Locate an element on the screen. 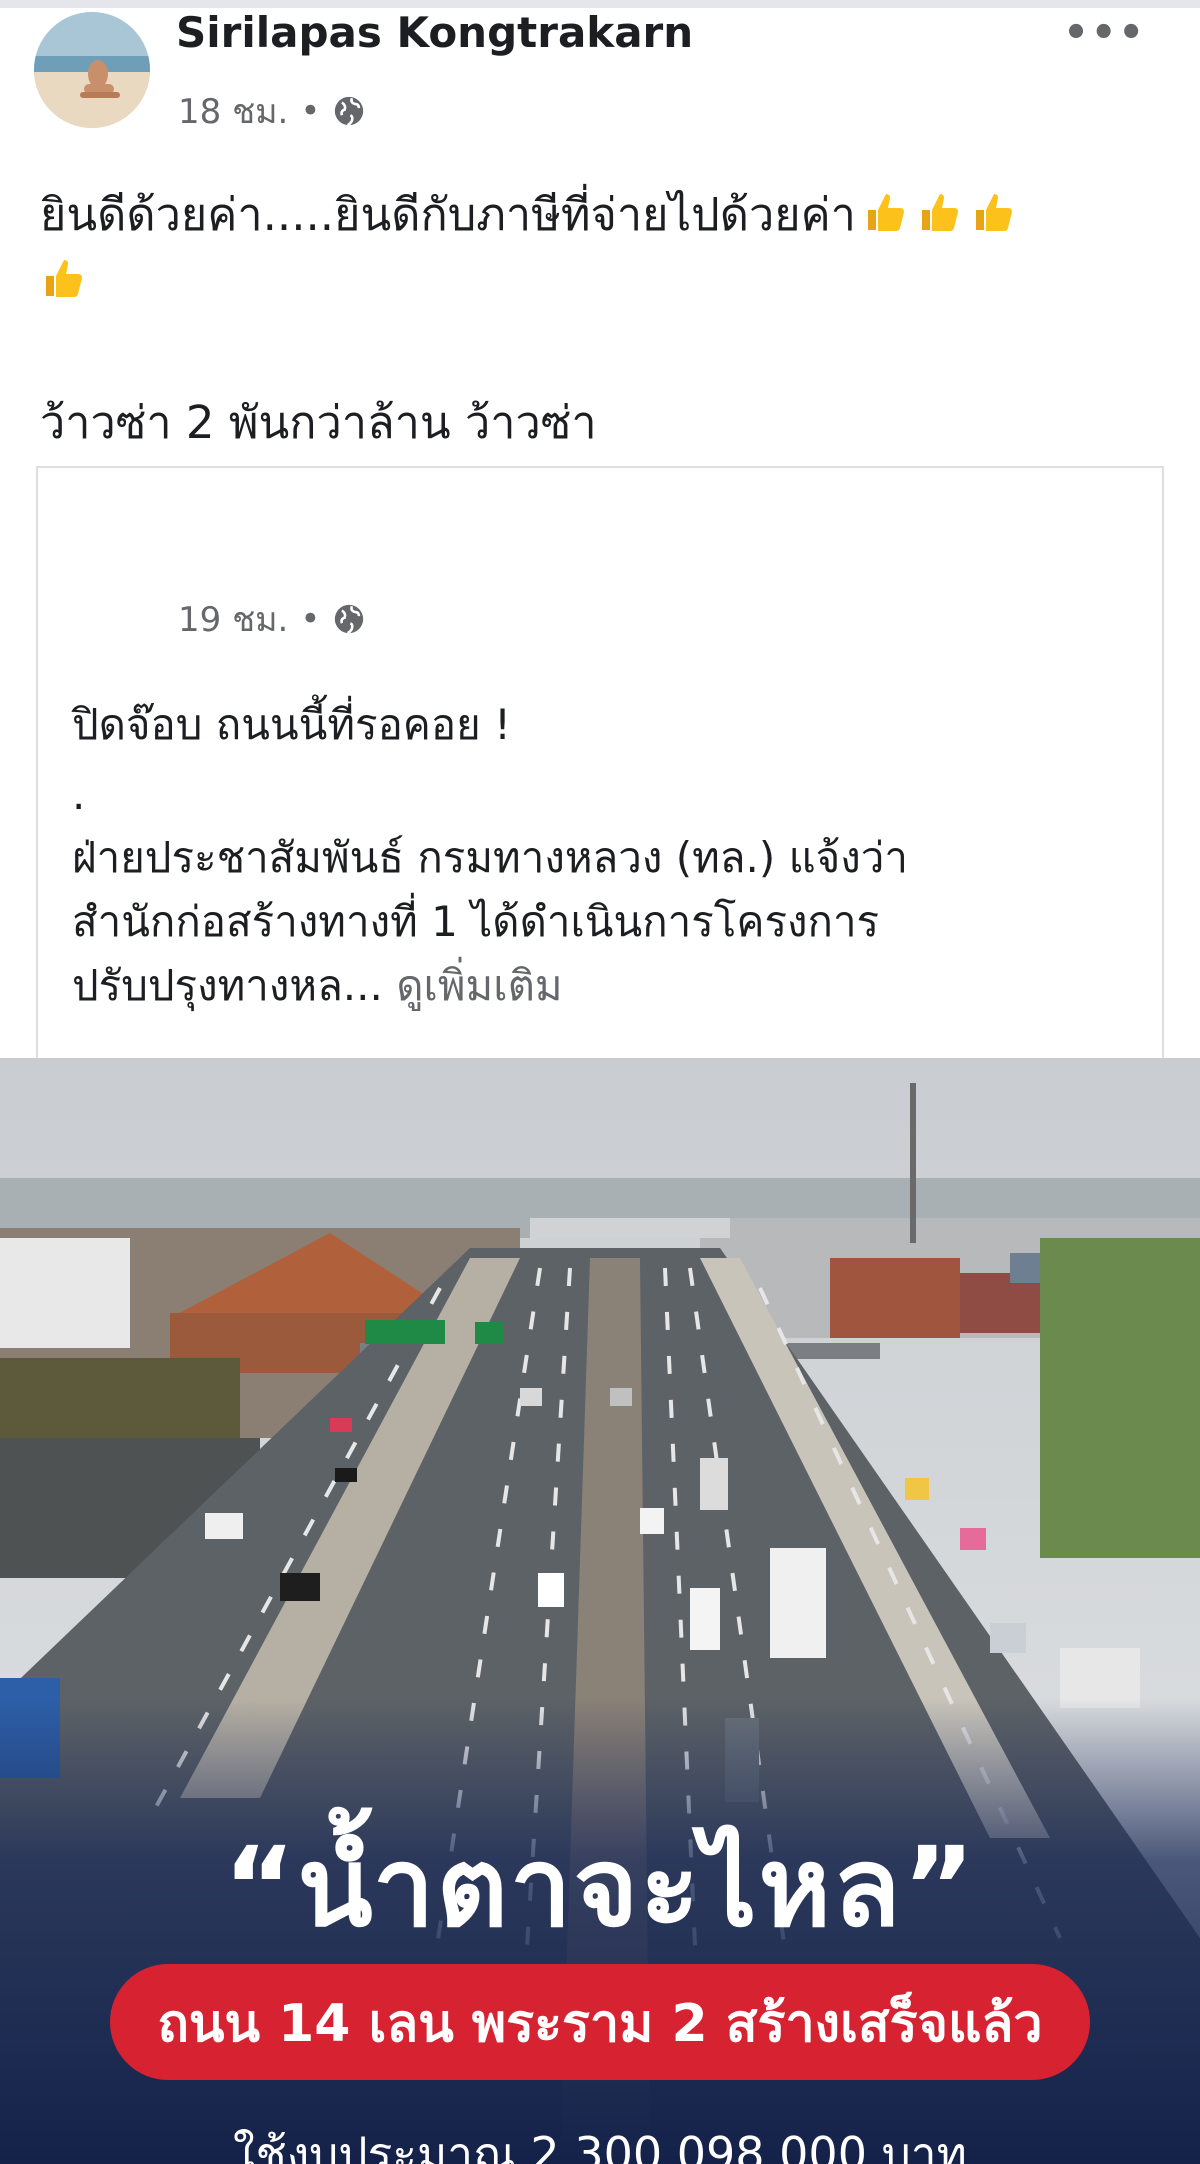 This screenshot has height=2164, width=1200. post-timestamp: 18 ชม. is located at coordinates (233, 111).